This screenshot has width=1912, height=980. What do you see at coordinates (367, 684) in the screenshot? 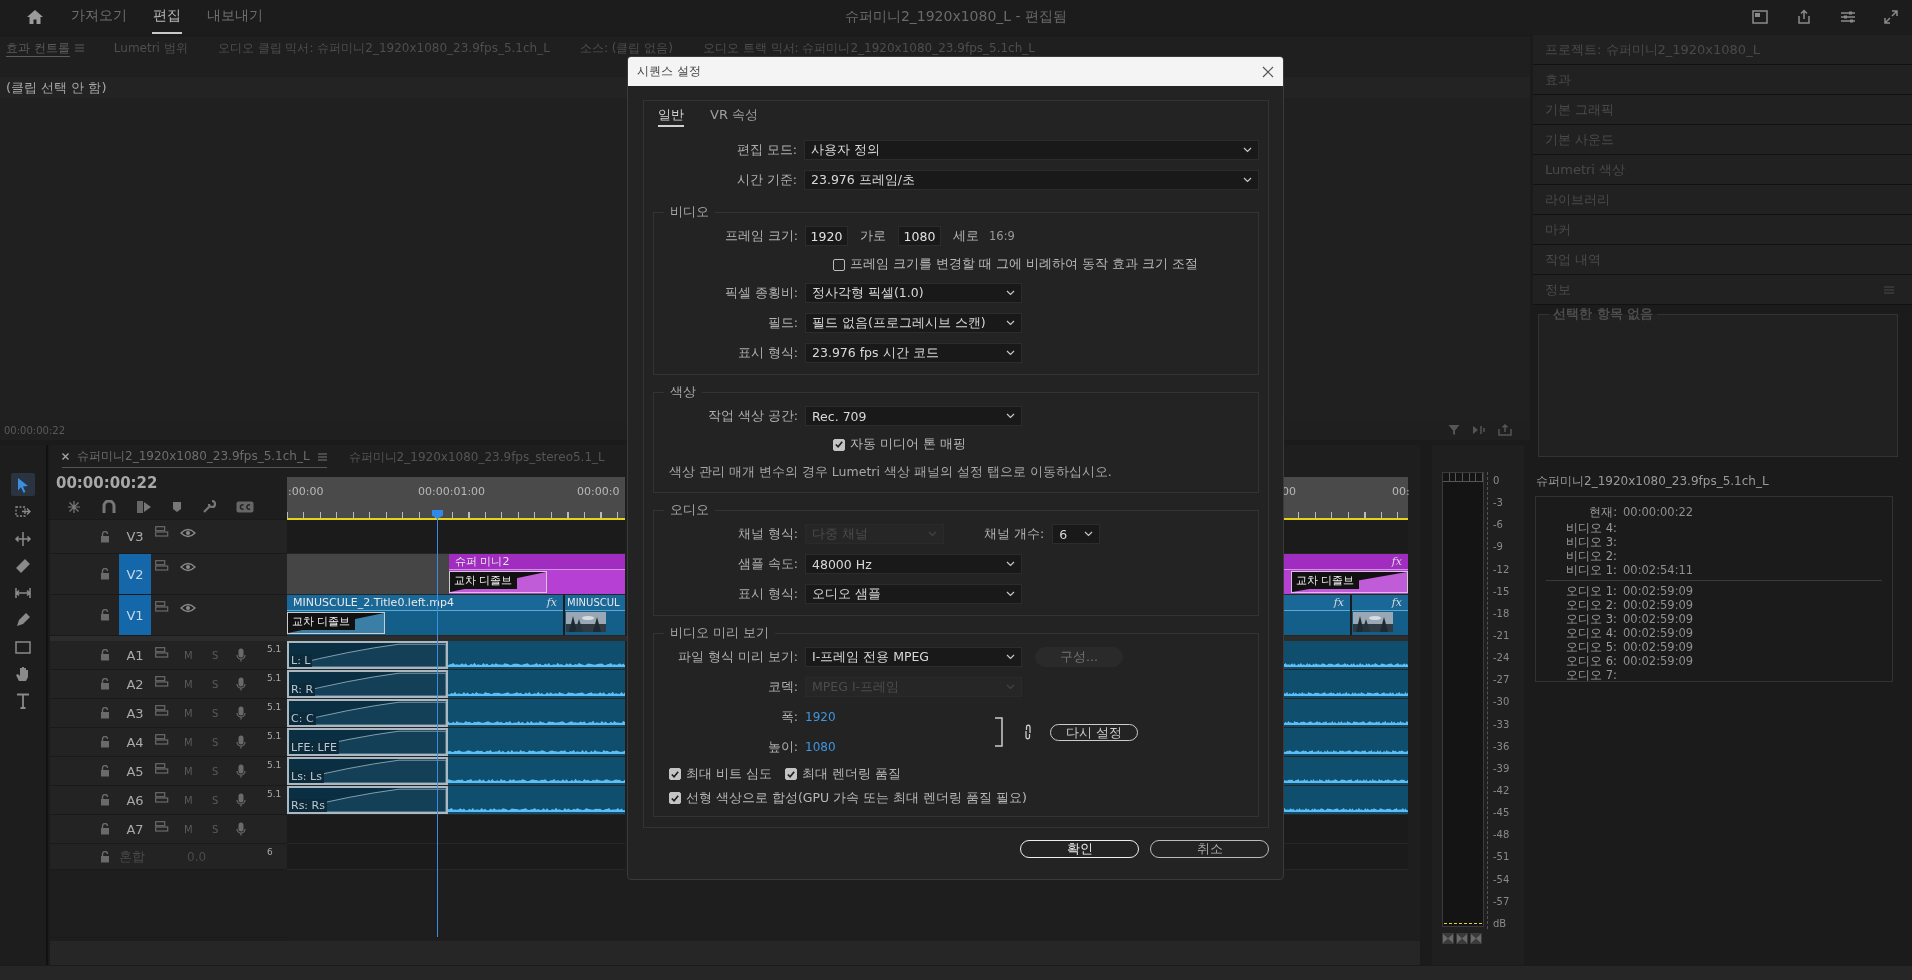
I see `transition: R` at bounding box center [367, 684].